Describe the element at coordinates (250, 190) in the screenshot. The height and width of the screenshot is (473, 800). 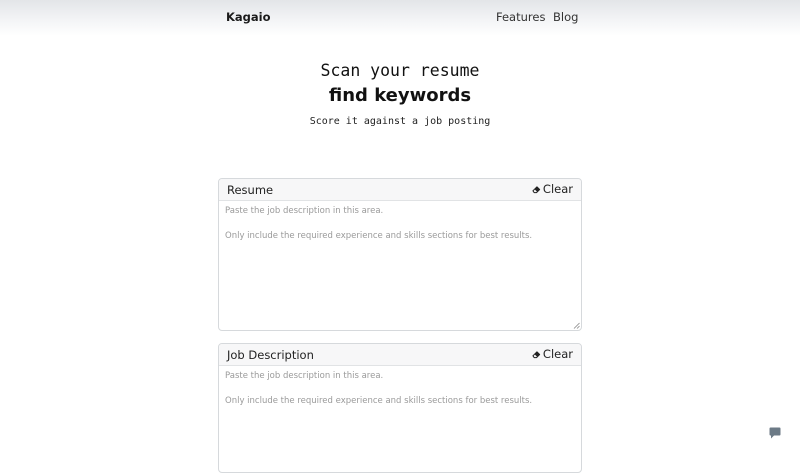
I see `resume-card-title: Resume` at that location.